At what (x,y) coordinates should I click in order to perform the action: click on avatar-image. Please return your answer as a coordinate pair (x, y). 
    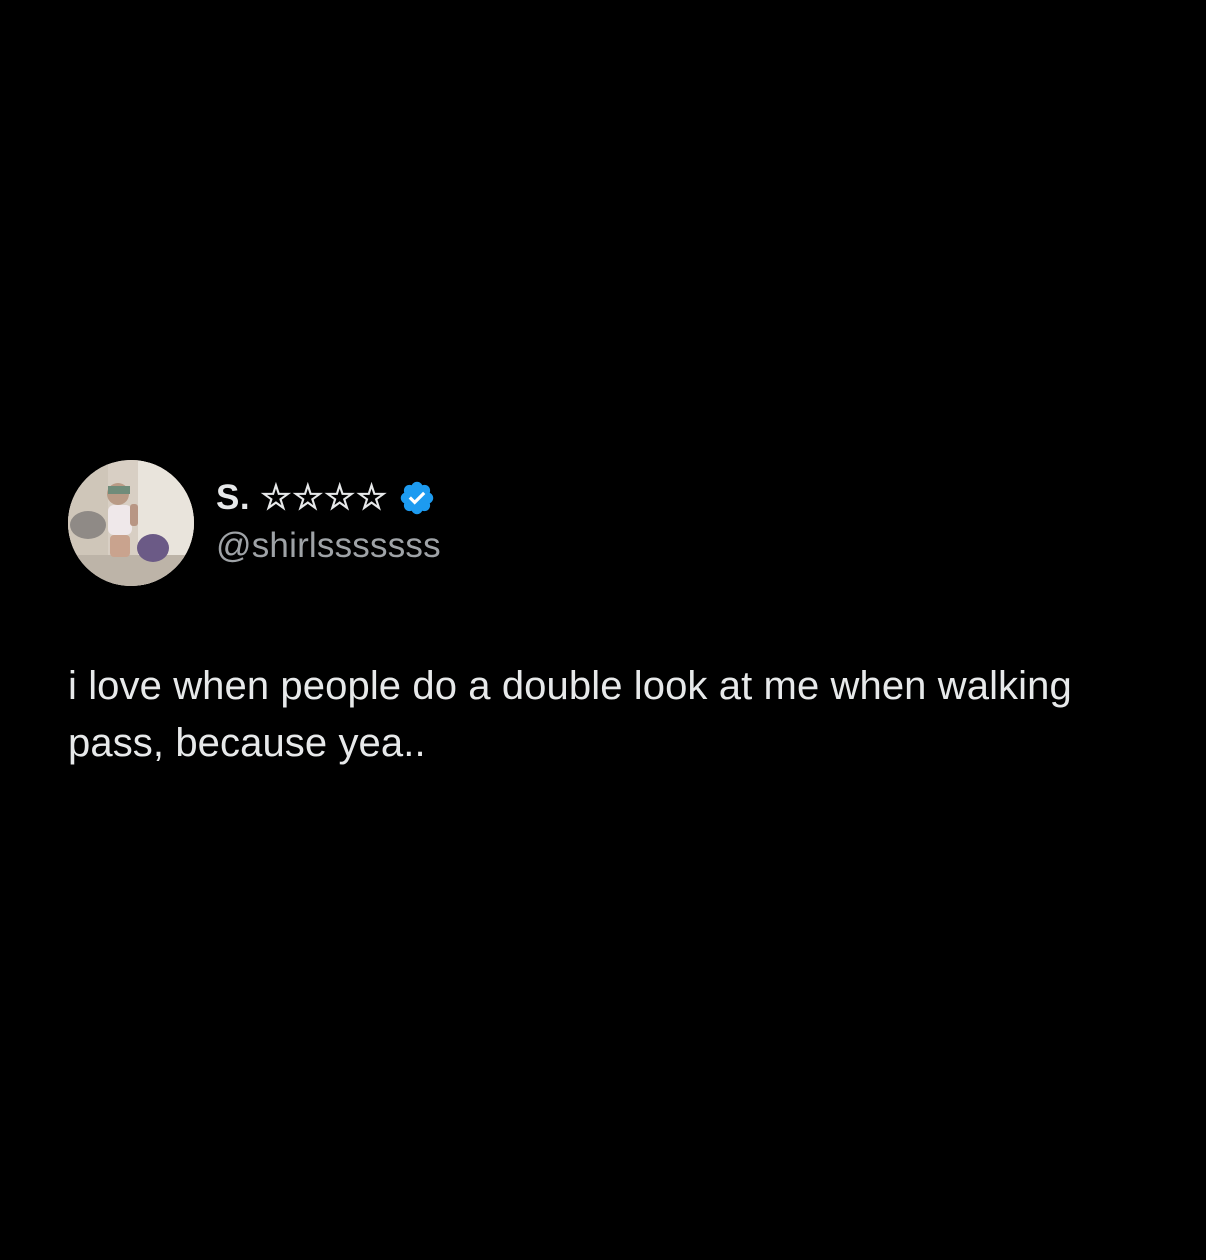
    Looking at the image, I should click on (131, 523).